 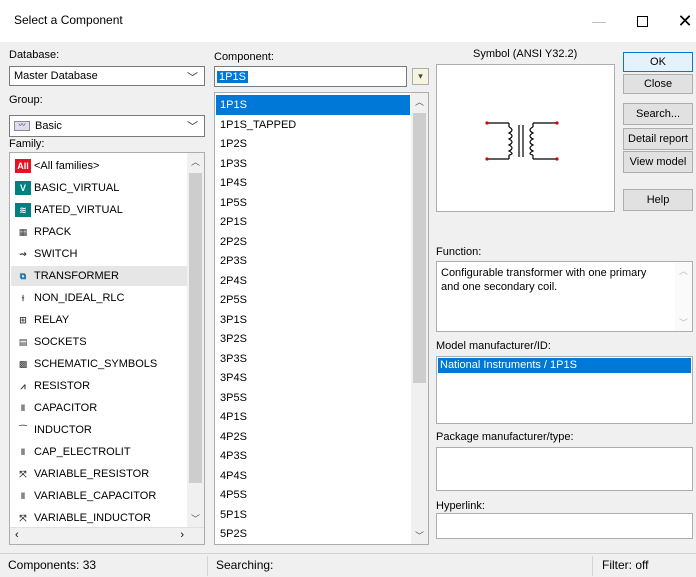 I want to click on family-item: ▤ SOCKETS, so click(x=99, y=342).